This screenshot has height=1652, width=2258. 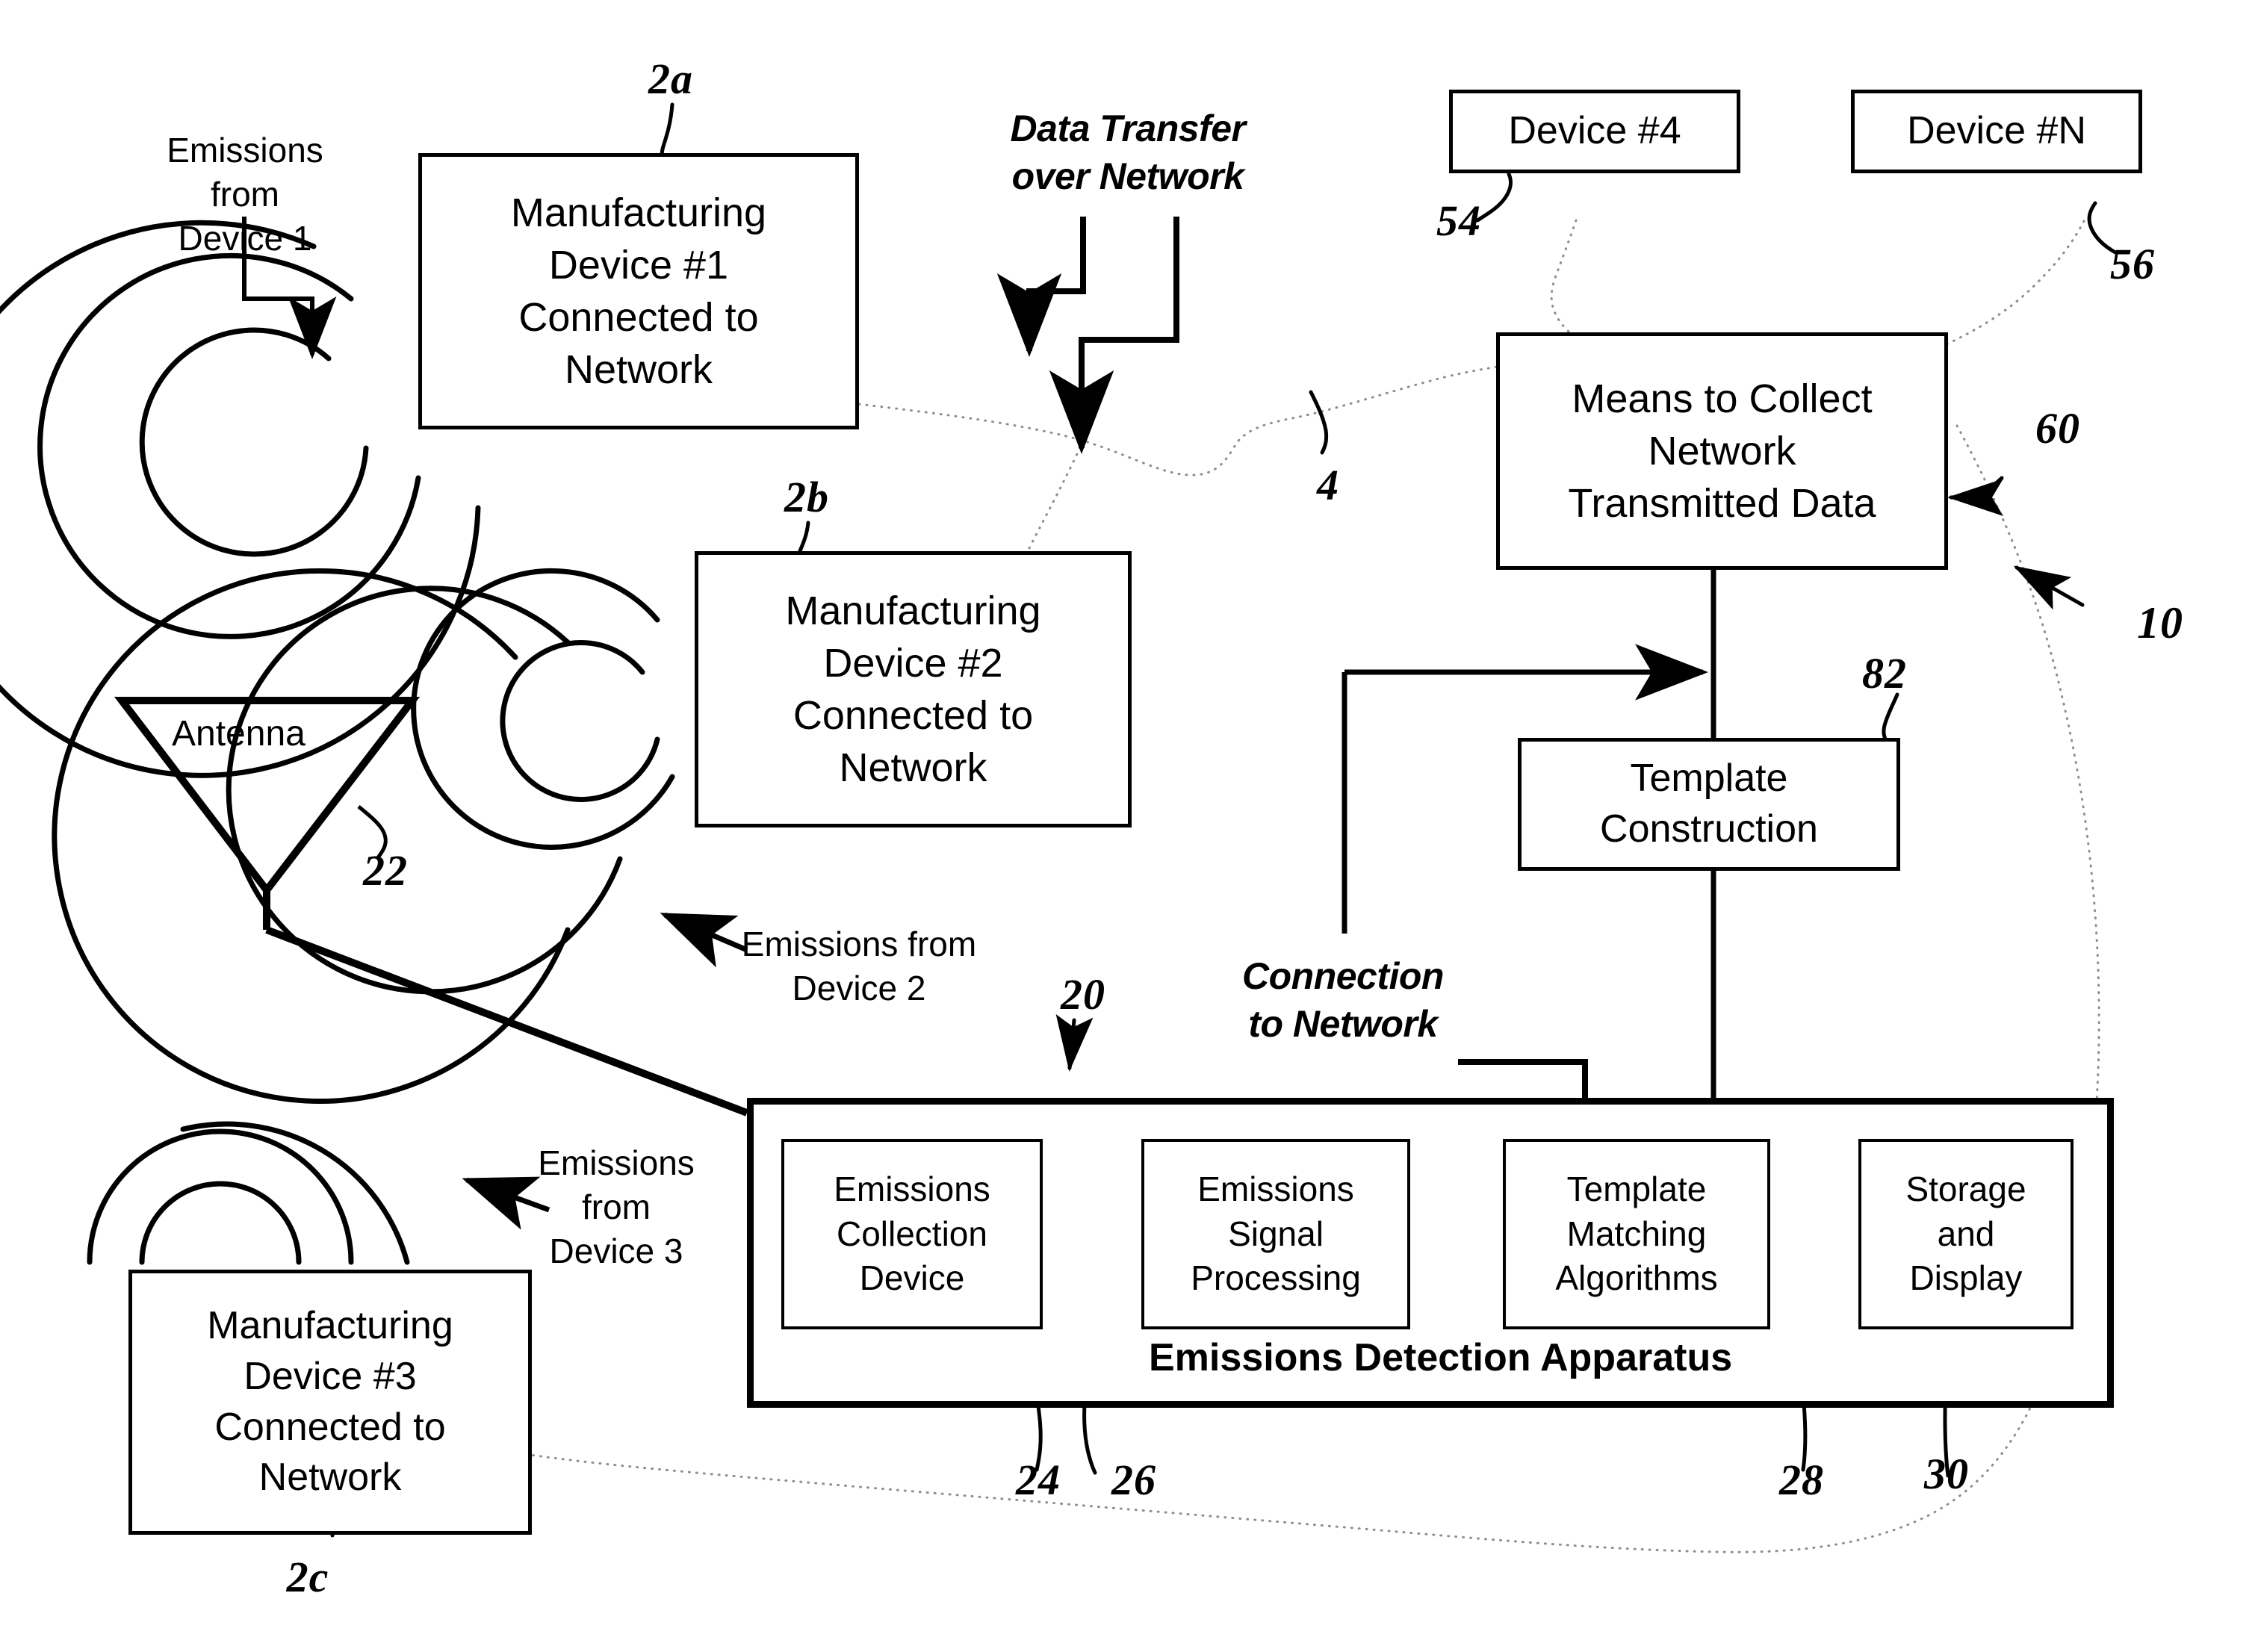 I want to click on antenna-shape, so click(x=431, y=907).